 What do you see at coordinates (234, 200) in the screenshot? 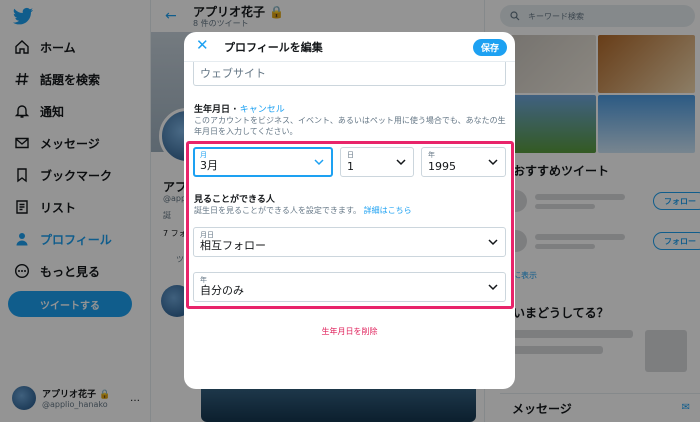
I see `visibility-heading: 見ることができる人` at bounding box center [234, 200].